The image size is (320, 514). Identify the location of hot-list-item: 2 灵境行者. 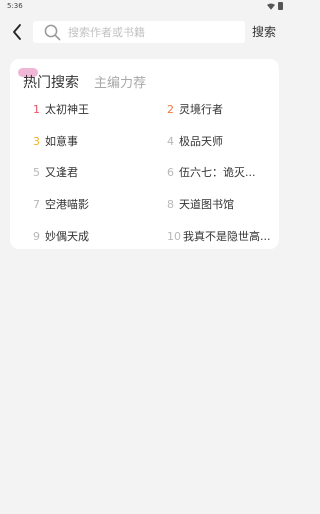
(195, 109).